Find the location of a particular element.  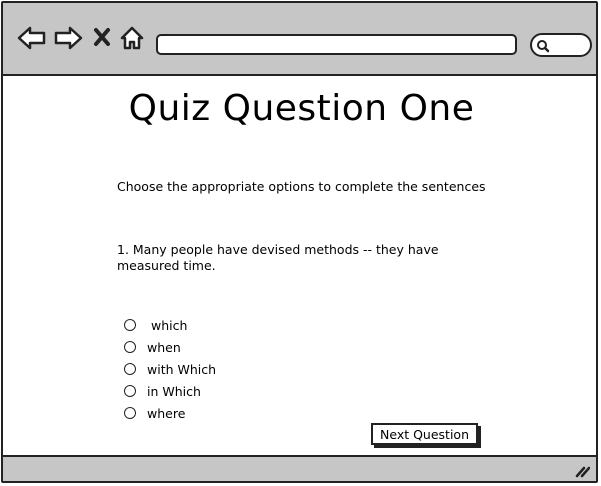

search-icon is located at coordinates (543, 46).